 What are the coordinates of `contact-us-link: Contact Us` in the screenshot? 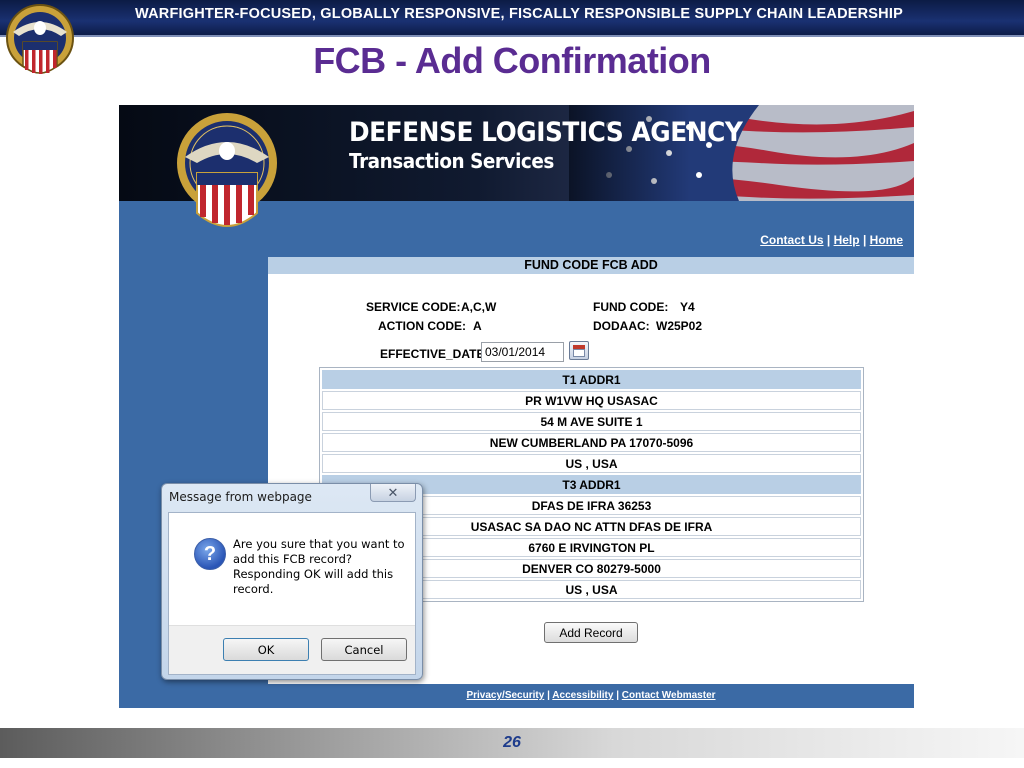 It's located at (791, 240).